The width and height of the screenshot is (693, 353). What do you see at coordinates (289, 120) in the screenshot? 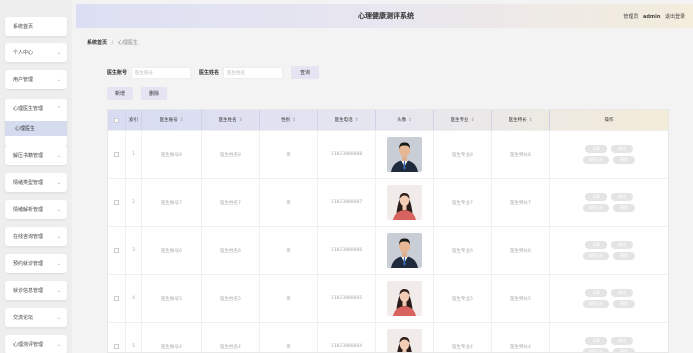
I see `column-header-4: 性别 ⇕` at bounding box center [289, 120].